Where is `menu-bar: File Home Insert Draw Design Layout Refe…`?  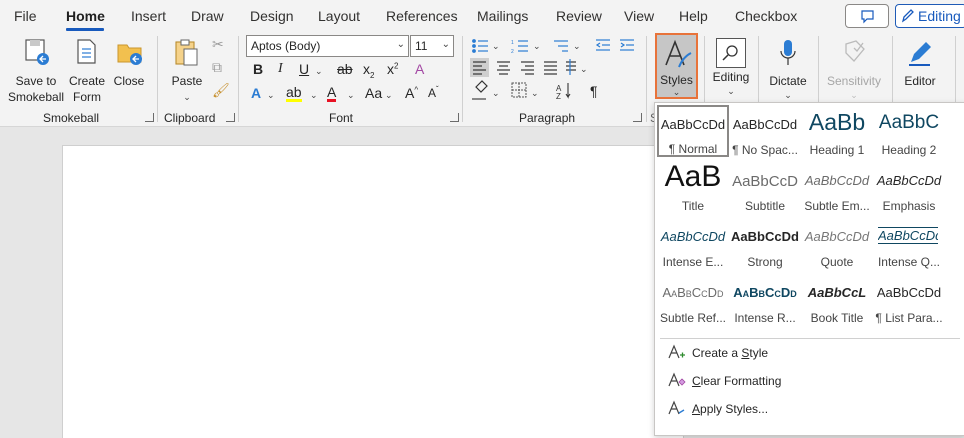 menu-bar: File Home Insert Draw Design Layout Refe… is located at coordinates (482, 16).